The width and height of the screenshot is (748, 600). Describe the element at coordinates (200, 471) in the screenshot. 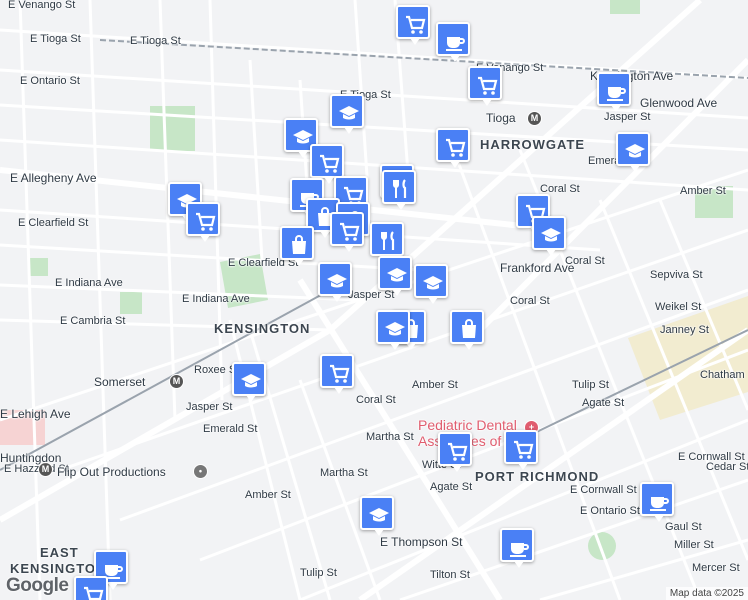

I see `place-marker-icon: •` at that location.